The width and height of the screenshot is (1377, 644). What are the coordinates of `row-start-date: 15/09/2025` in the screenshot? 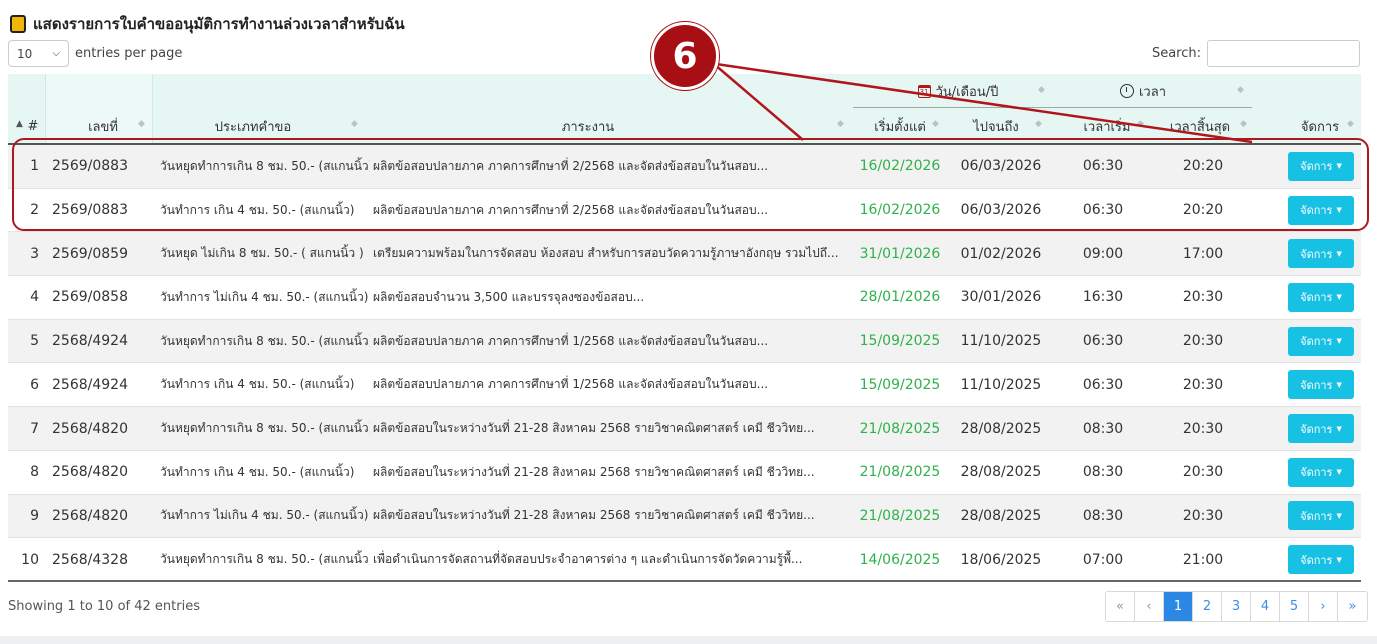 It's located at (900, 384).